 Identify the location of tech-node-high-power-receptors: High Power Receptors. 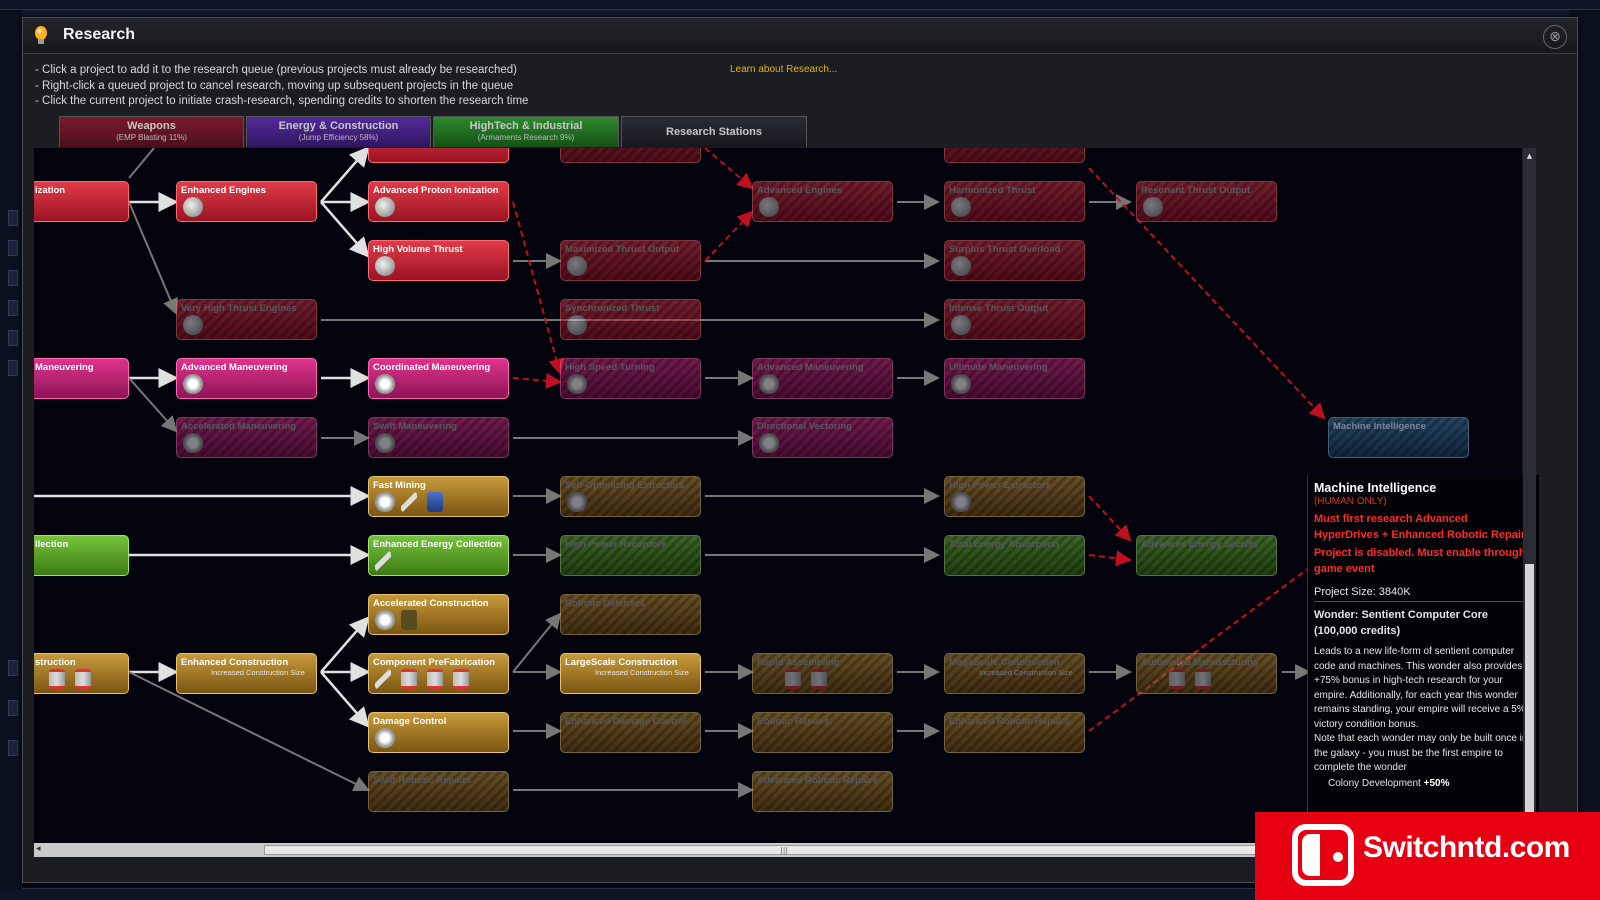
(630, 555).